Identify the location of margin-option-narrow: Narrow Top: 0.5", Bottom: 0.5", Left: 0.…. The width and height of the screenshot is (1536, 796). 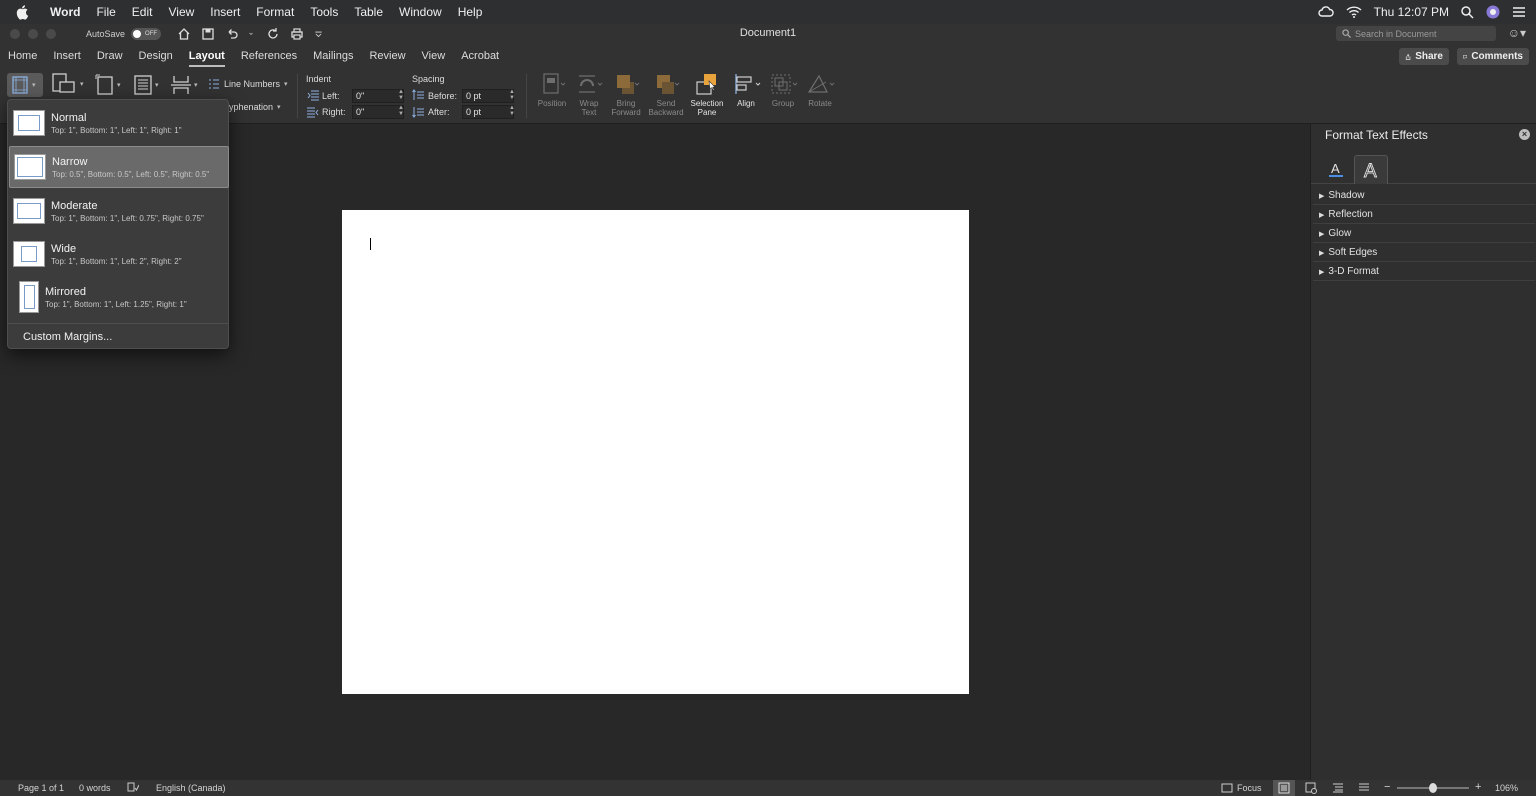
(119, 167).